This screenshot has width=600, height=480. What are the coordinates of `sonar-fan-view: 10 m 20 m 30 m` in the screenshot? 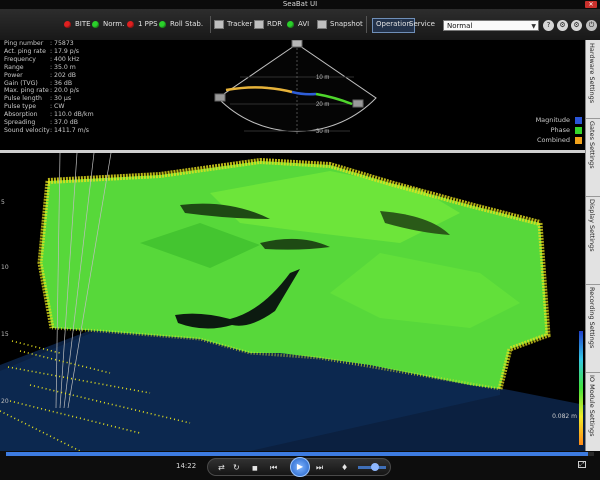 It's located at (295, 88).